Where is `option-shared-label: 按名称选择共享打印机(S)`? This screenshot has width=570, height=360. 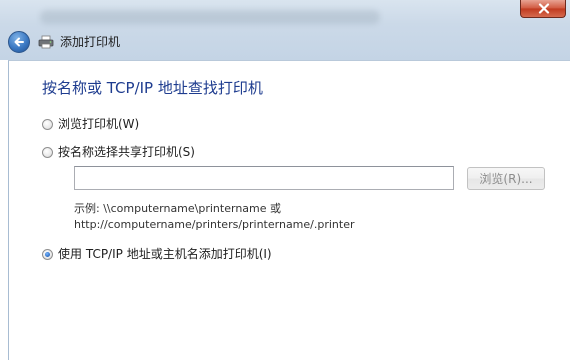
option-shared-label: 按名称选择共享打印机(S) is located at coordinates (126, 152).